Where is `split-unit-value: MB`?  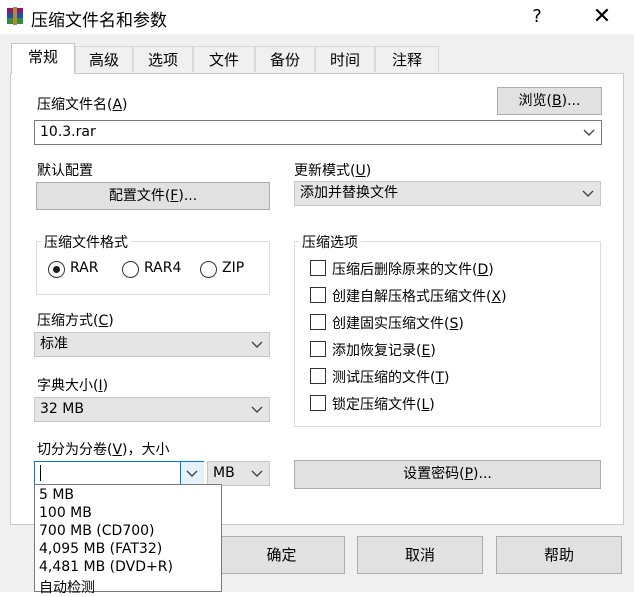 split-unit-value: MB is located at coordinates (224, 473).